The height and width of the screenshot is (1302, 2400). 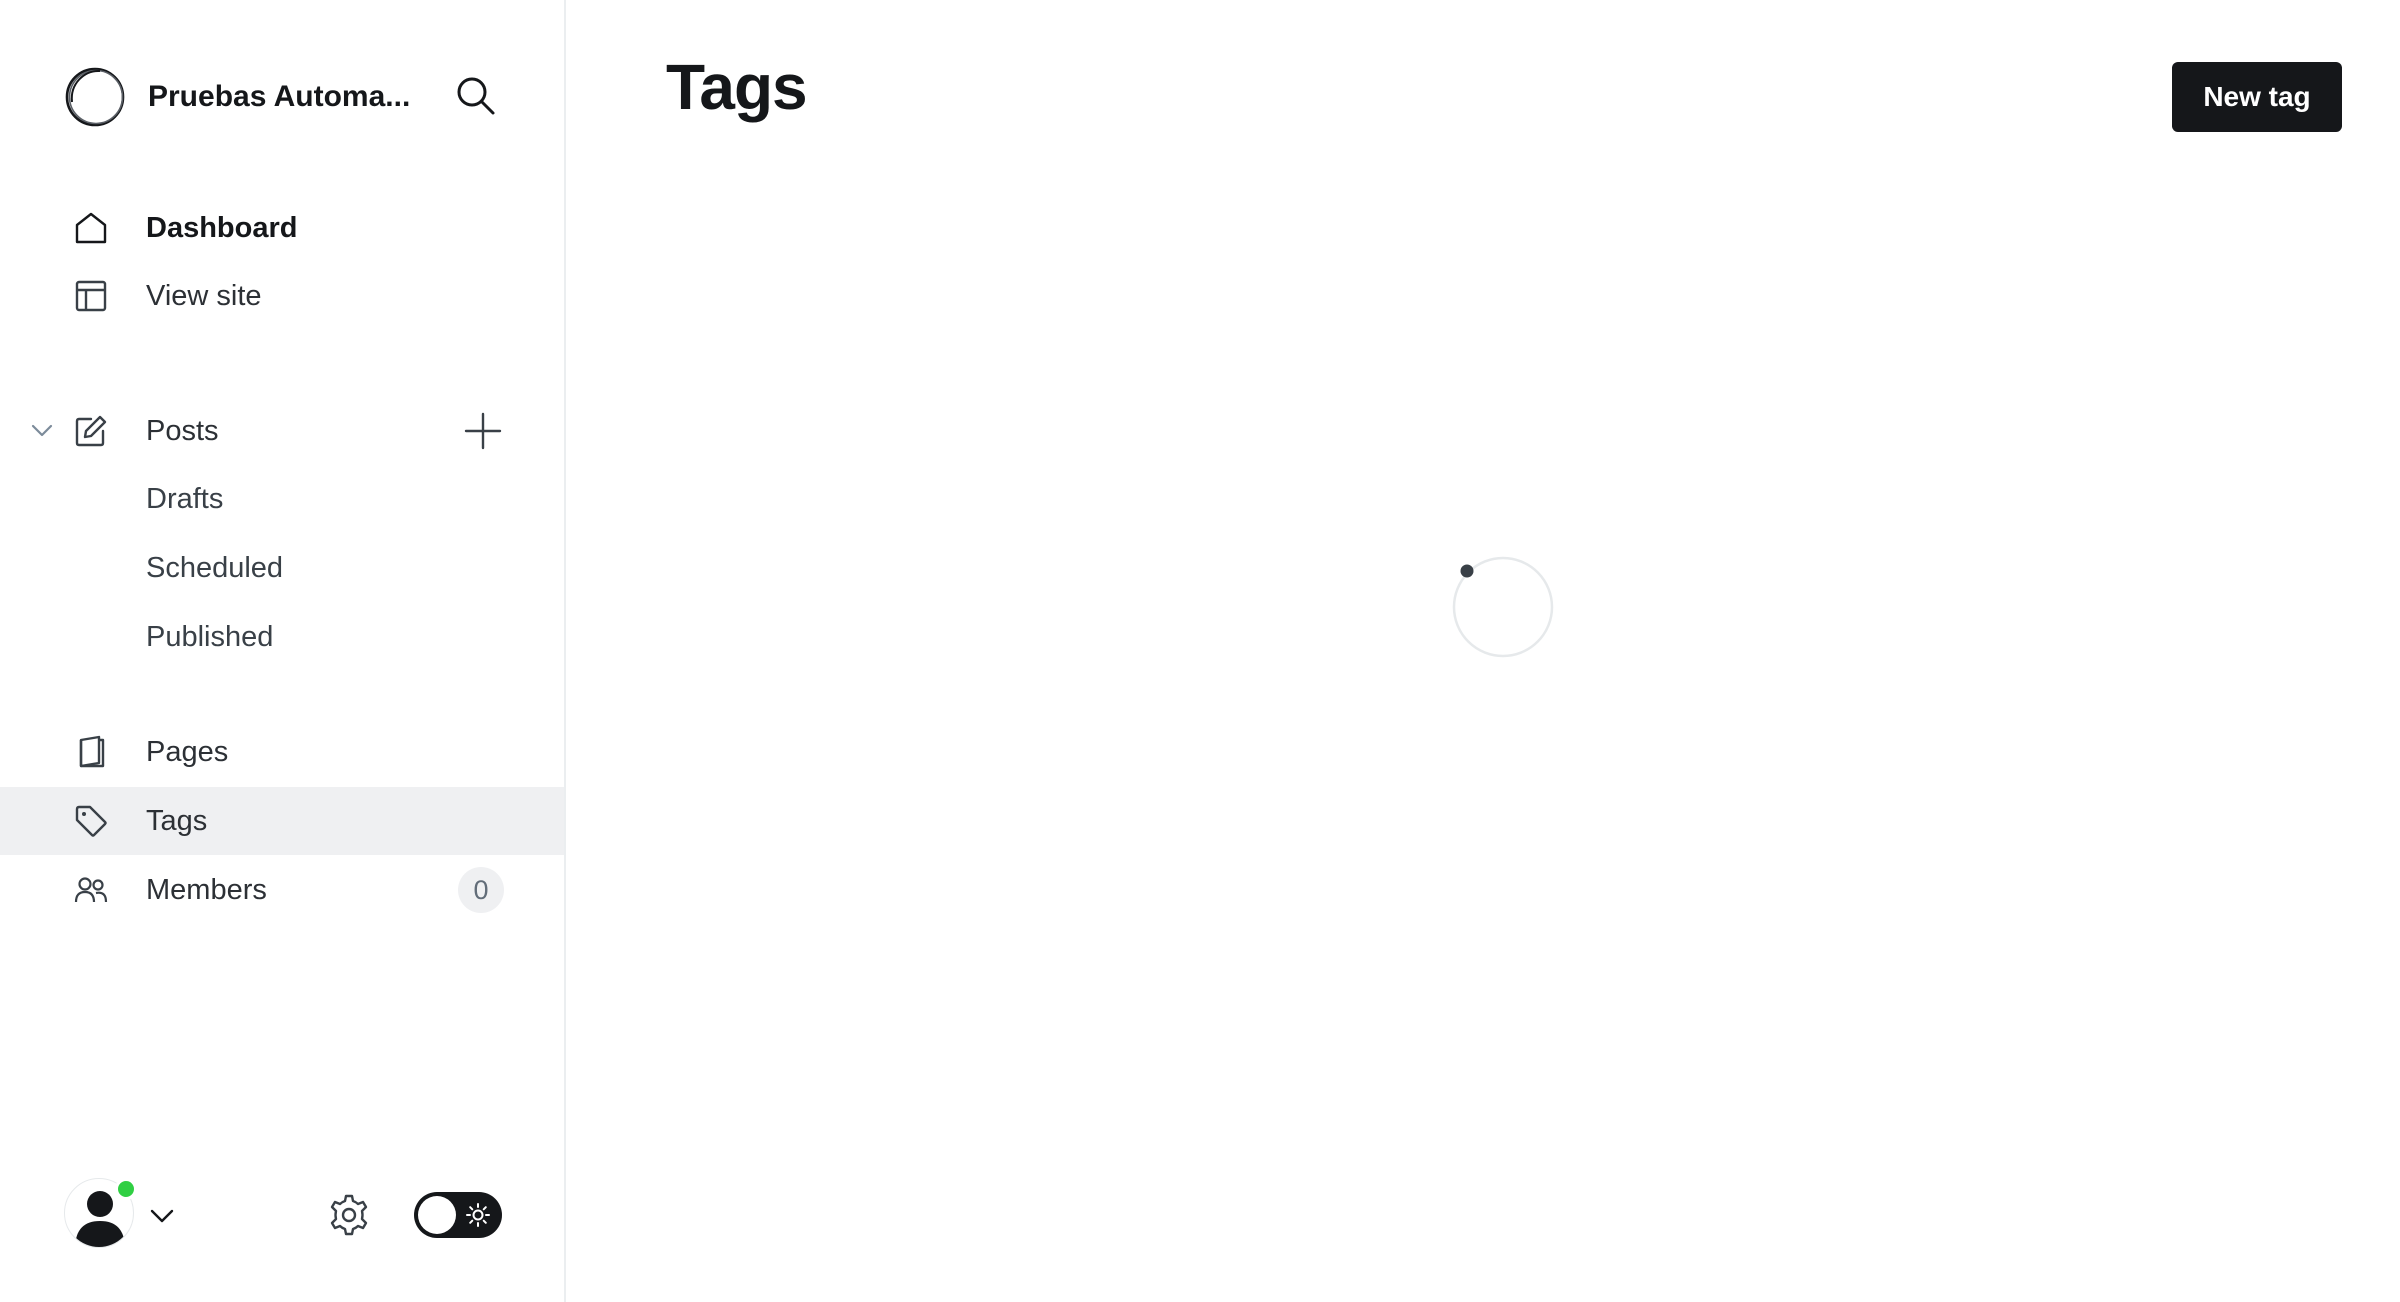 What do you see at coordinates (126, 1189) in the screenshot?
I see `online-status-dot` at bounding box center [126, 1189].